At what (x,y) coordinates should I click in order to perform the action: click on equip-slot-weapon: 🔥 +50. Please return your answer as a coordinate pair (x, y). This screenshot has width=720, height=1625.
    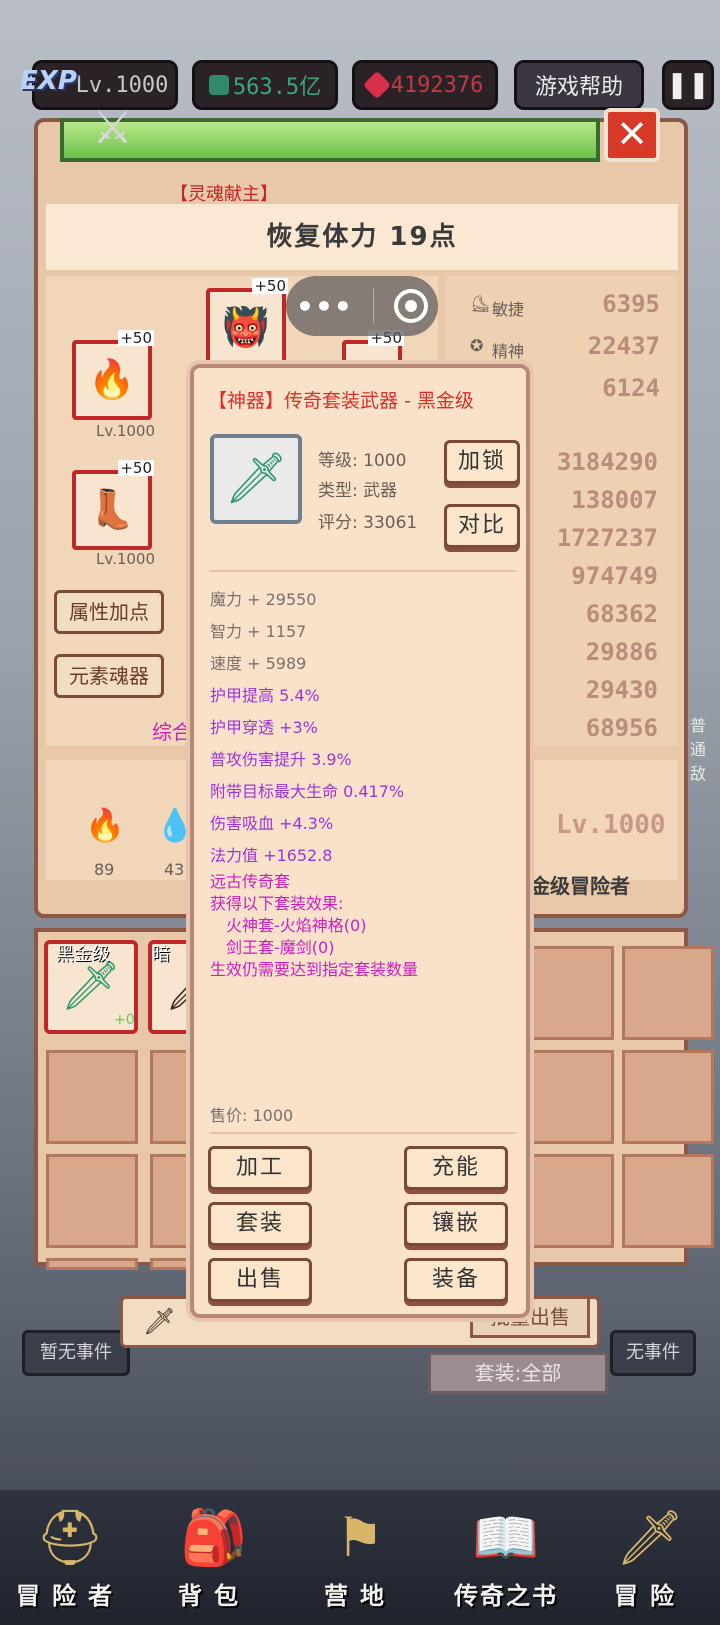
    Looking at the image, I should click on (113, 375).